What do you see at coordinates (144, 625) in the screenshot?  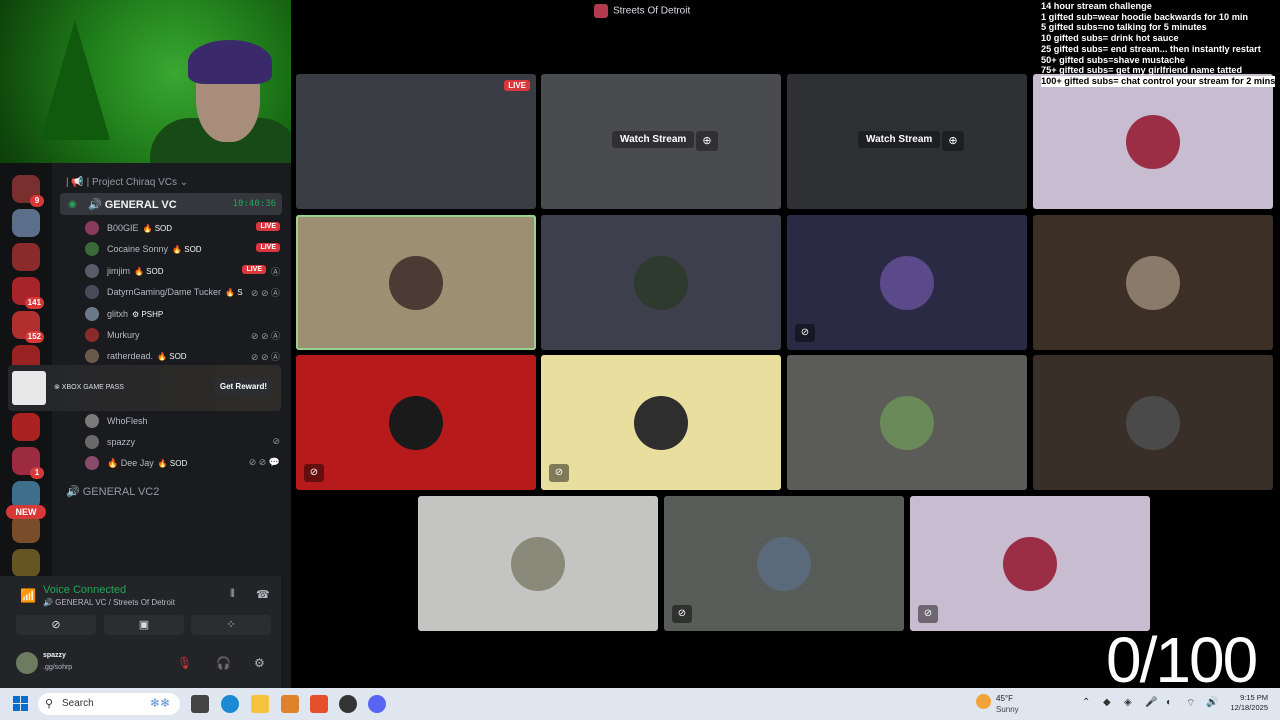 I see `screen-share-button: ▣` at bounding box center [144, 625].